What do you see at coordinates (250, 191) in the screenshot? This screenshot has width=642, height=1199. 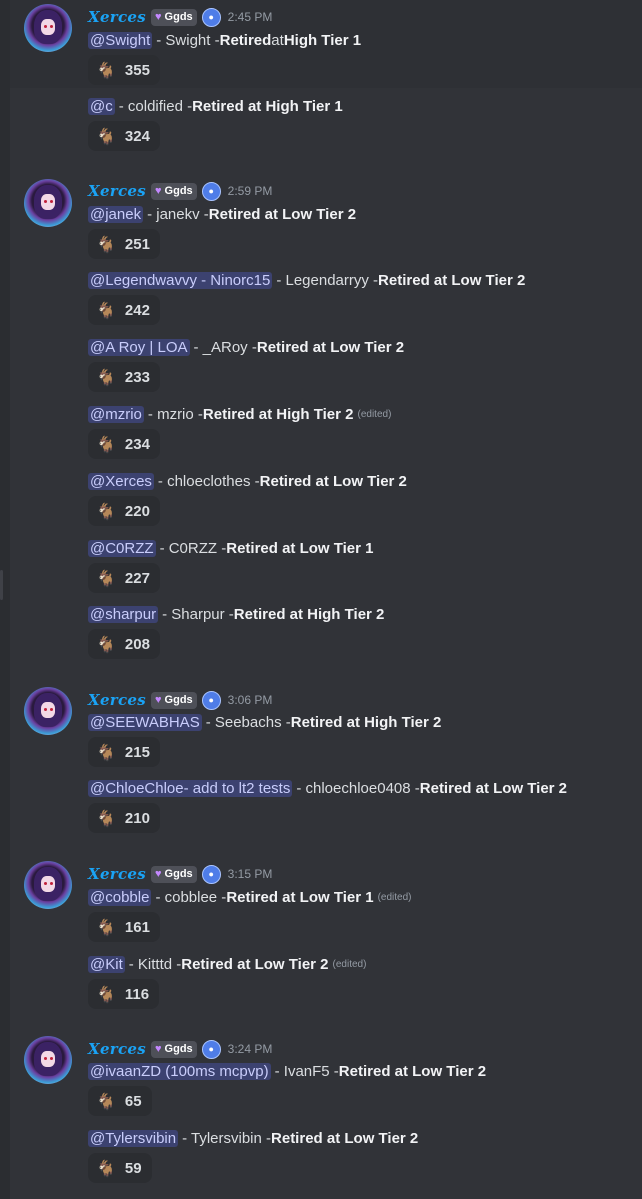 I see `timestamp: 2:59 PM` at bounding box center [250, 191].